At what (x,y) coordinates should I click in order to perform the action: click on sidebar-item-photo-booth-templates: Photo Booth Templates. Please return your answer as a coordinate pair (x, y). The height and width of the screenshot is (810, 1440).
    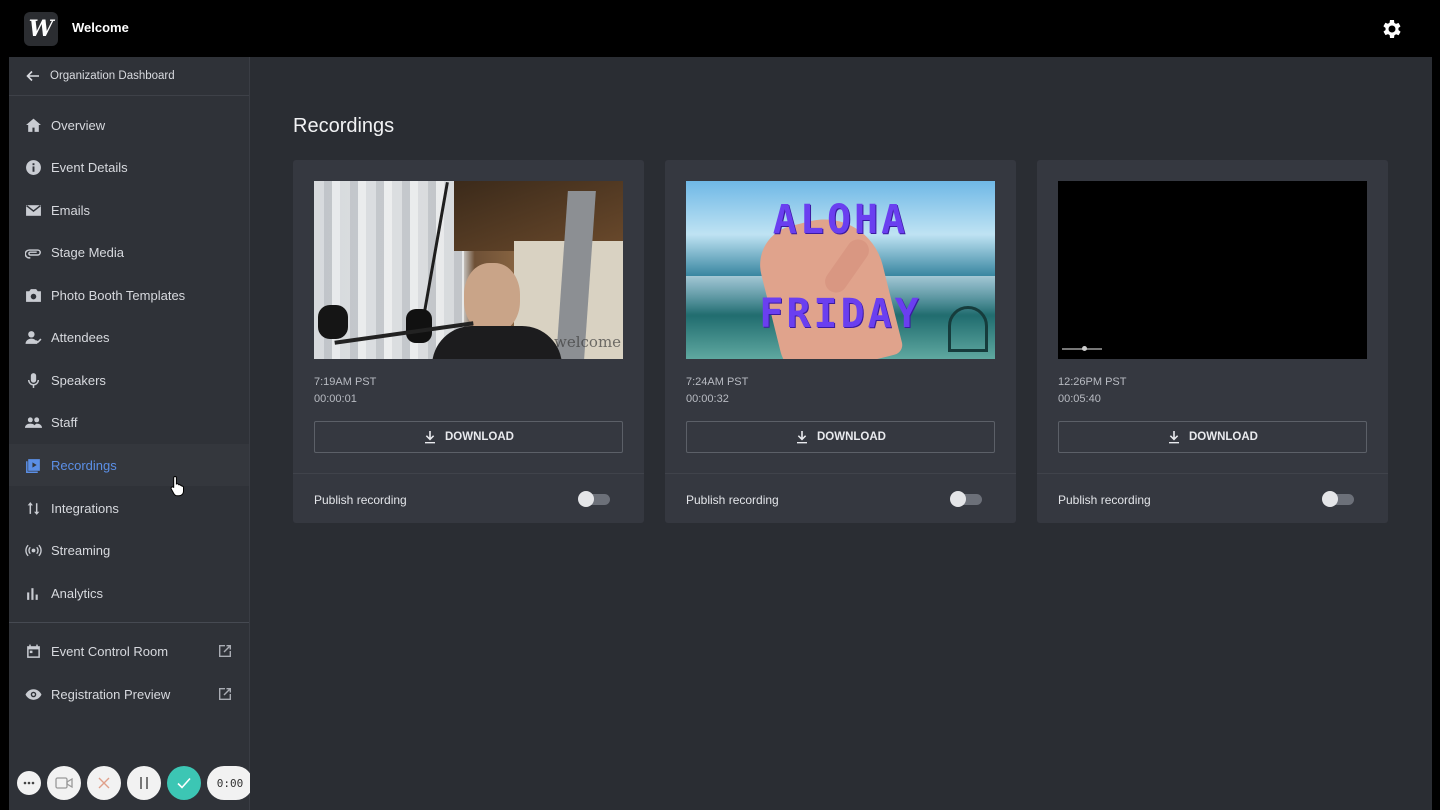
    Looking at the image, I should click on (129, 295).